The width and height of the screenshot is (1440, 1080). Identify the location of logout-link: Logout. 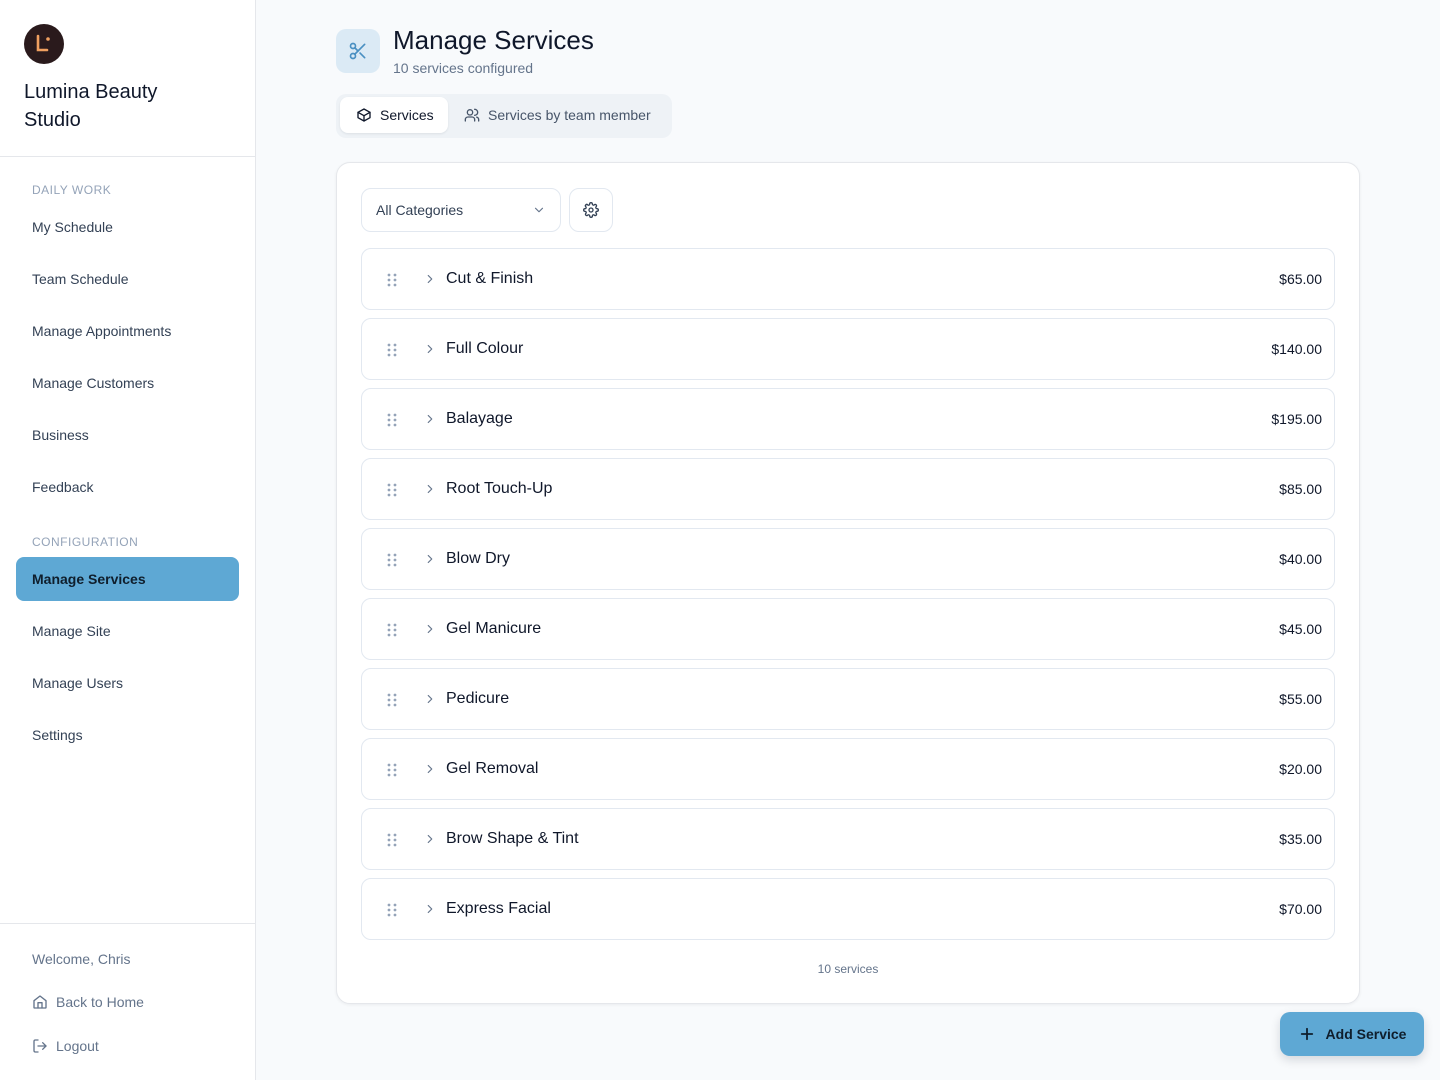
(65, 1046).